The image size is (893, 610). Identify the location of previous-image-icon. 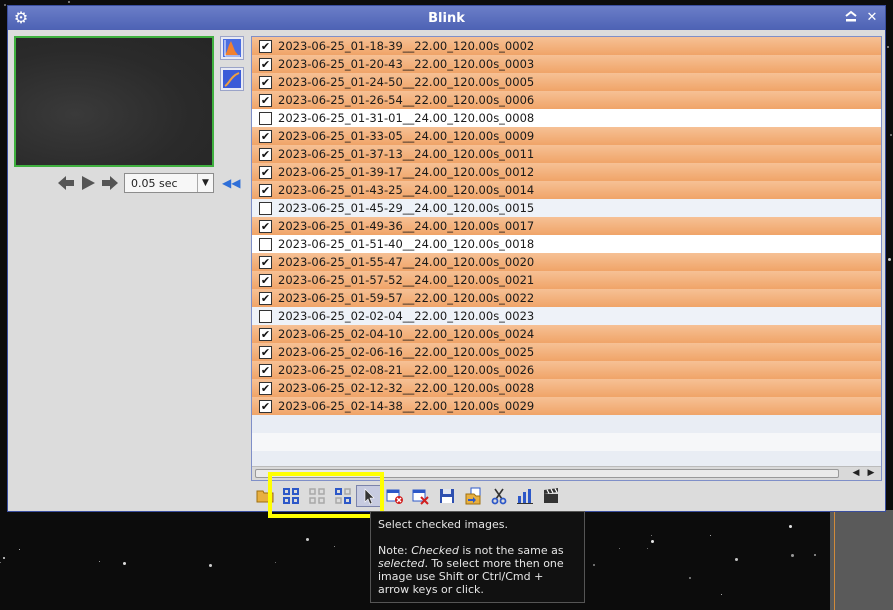
(66, 183).